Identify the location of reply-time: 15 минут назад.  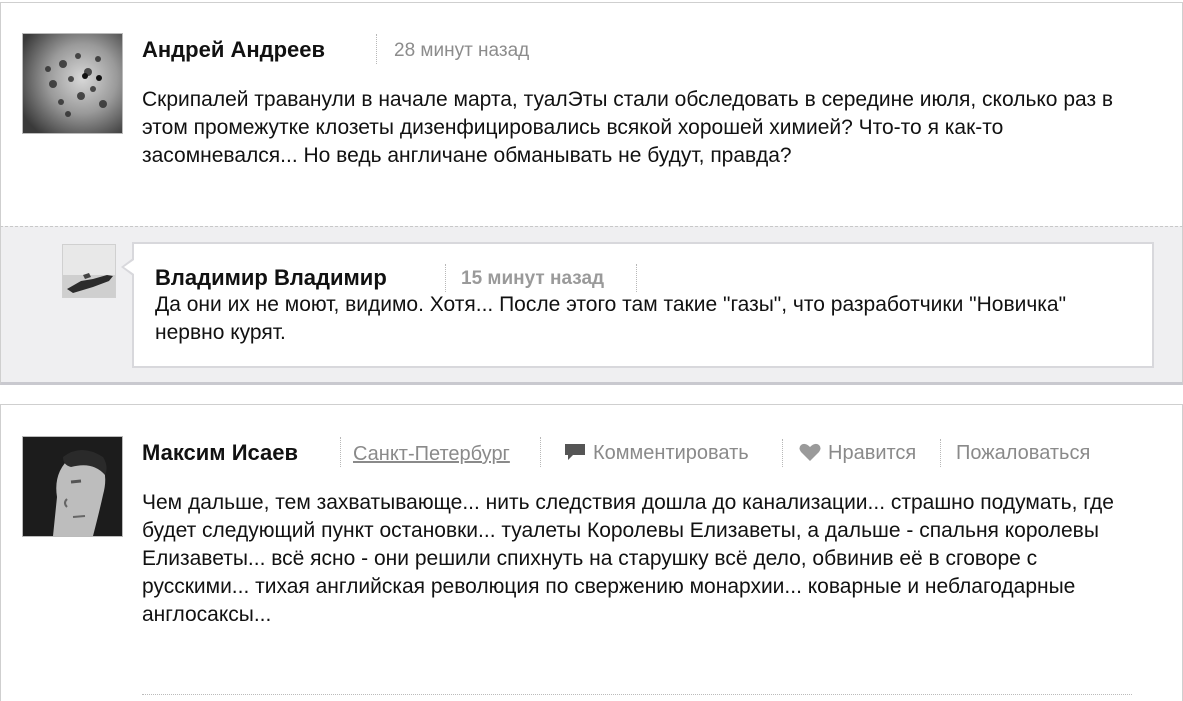
(533, 278).